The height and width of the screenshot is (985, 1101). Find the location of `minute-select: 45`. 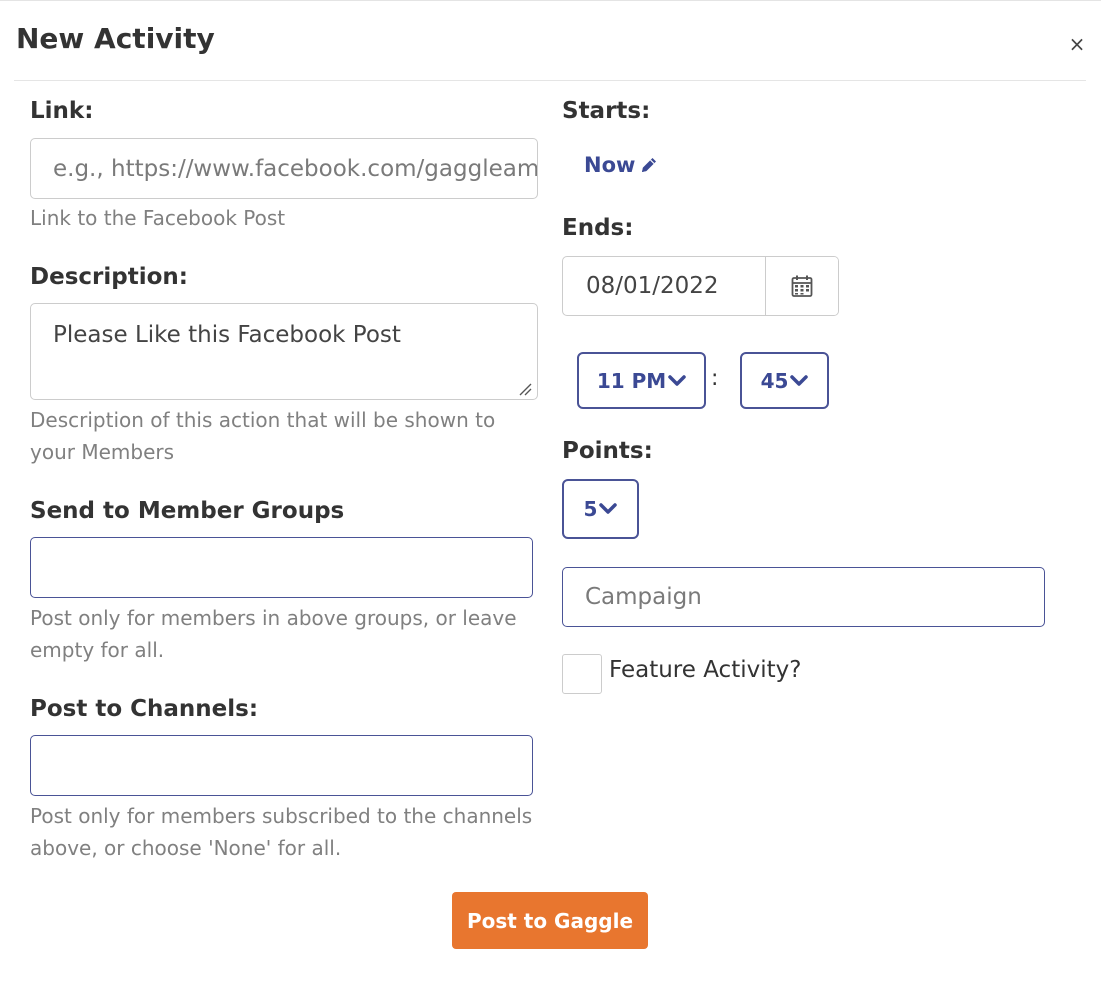

minute-select: 45 is located at coordinates (784, 380).